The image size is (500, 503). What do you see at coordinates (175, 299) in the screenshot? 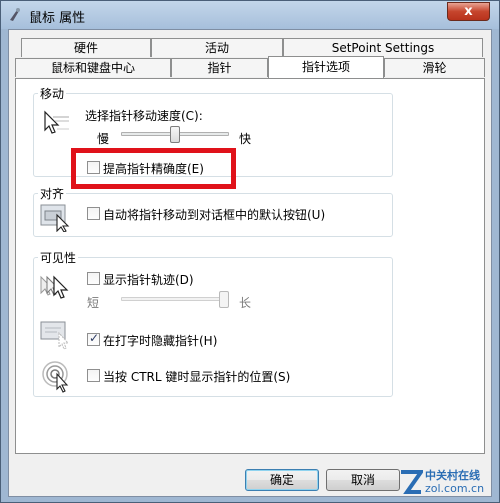
I see `pointer-trails-track` at bounding box center [175, 299].